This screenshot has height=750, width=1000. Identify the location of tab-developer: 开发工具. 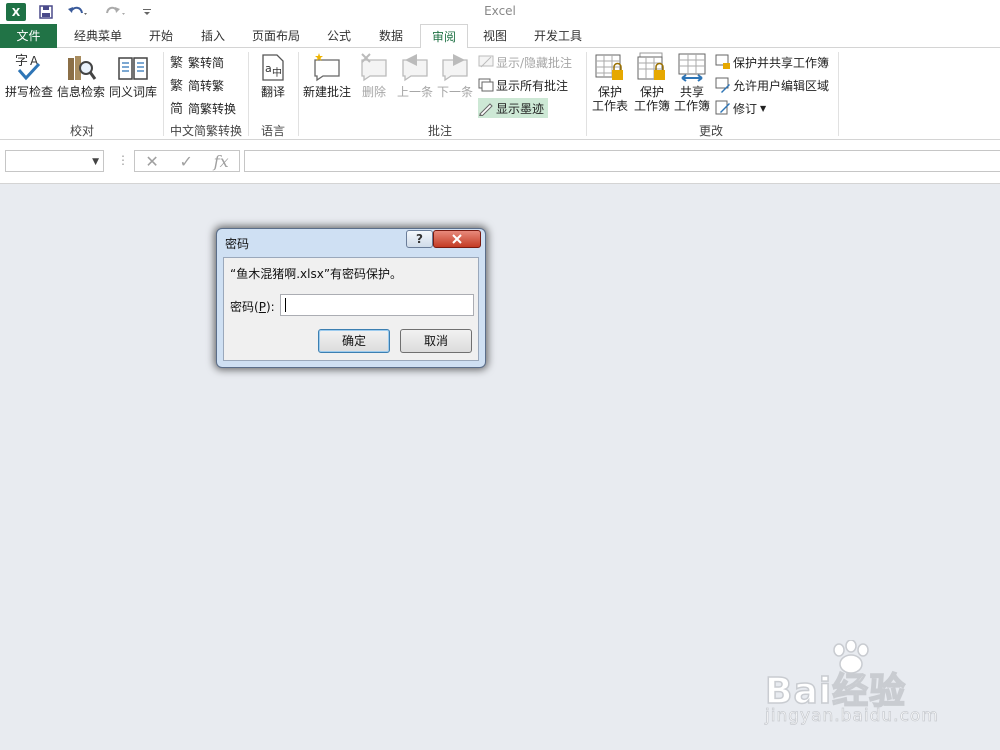
(558, 36).